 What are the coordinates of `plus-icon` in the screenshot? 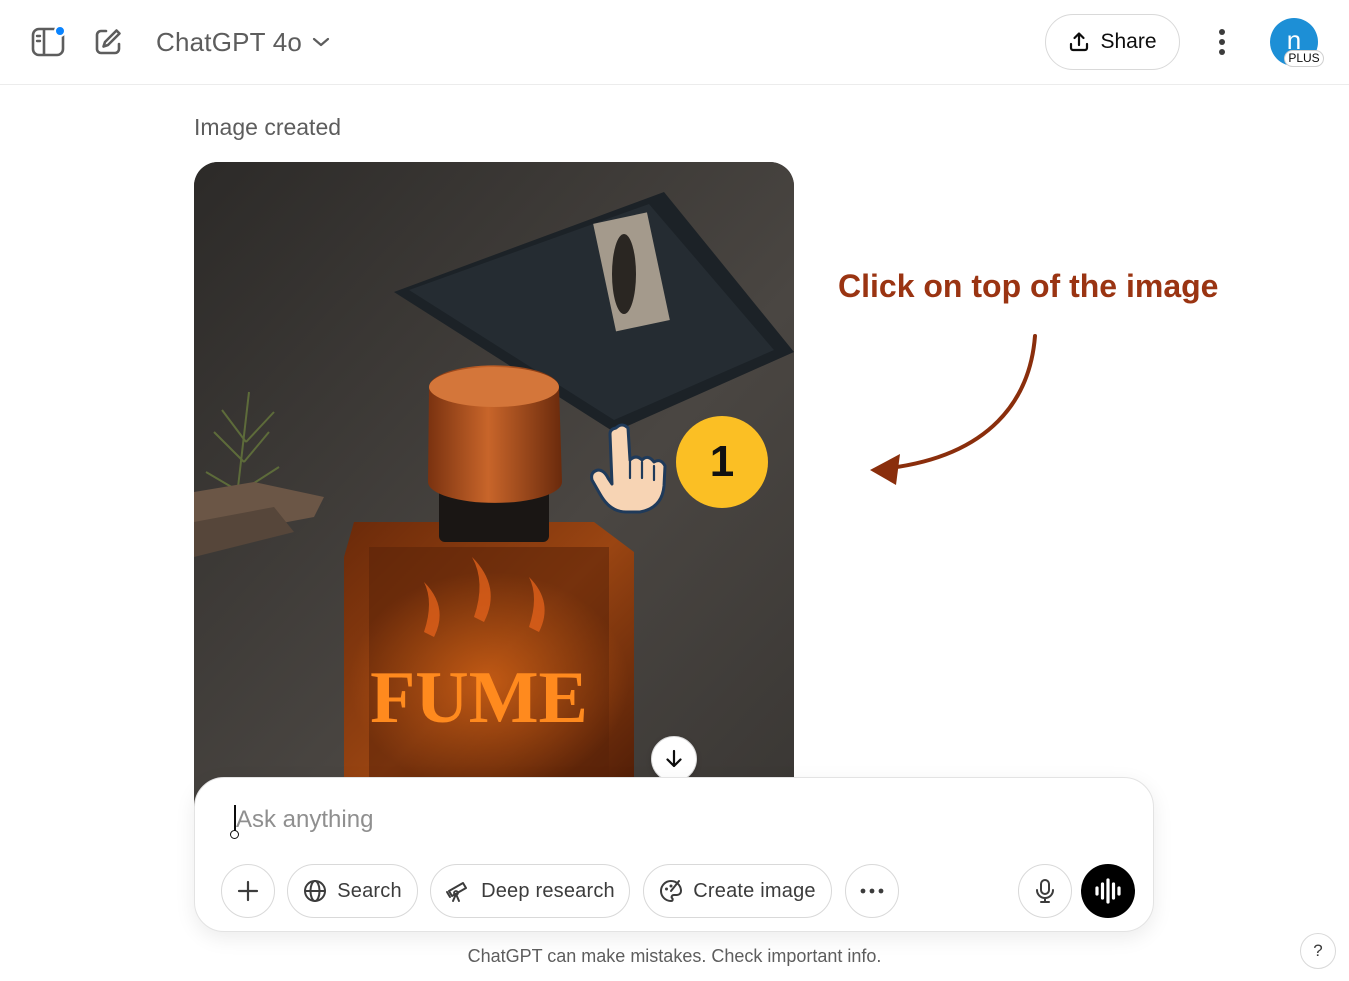 It's located at (248, 891).